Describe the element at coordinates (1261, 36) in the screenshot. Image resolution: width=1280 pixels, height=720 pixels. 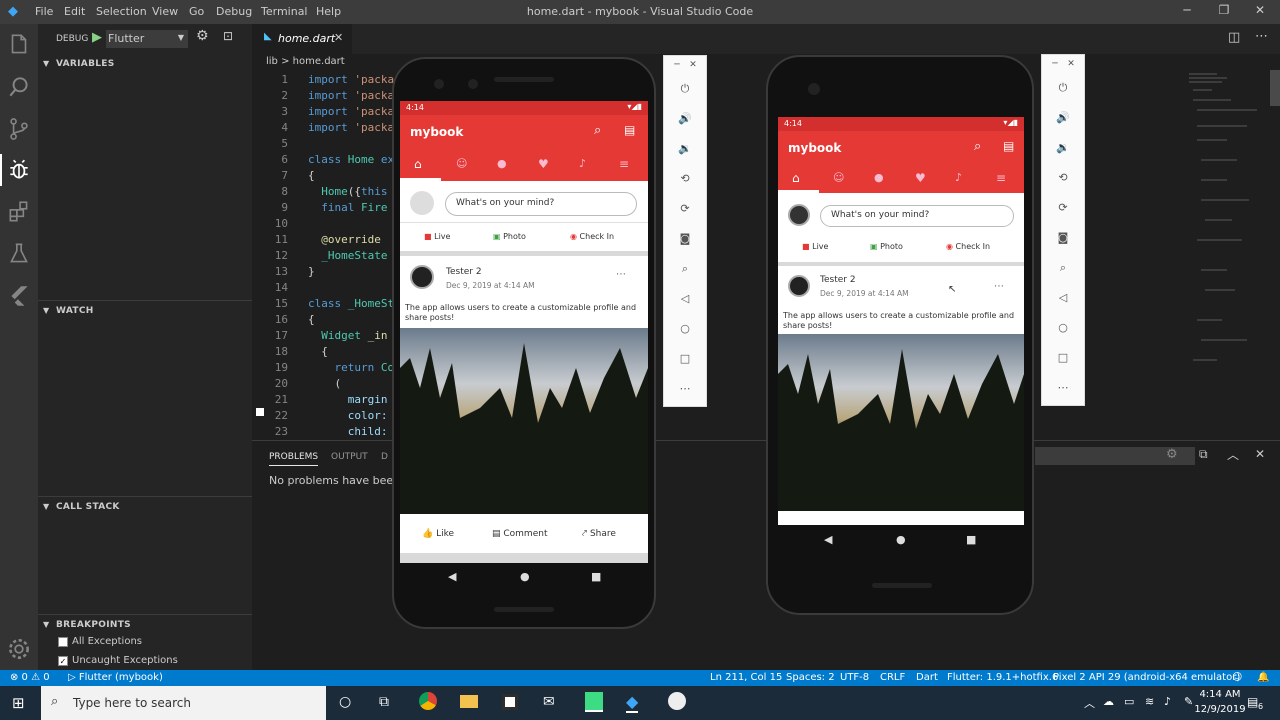
I see `more-actions-icon: ⋯` at that location.